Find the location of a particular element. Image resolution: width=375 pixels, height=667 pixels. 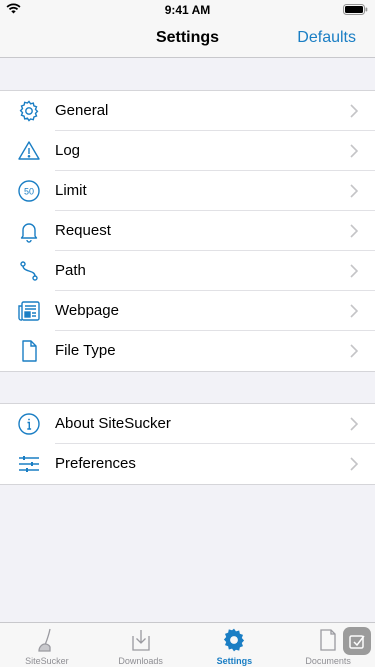

tab-label: Settings is located at coordinates (234, 661).